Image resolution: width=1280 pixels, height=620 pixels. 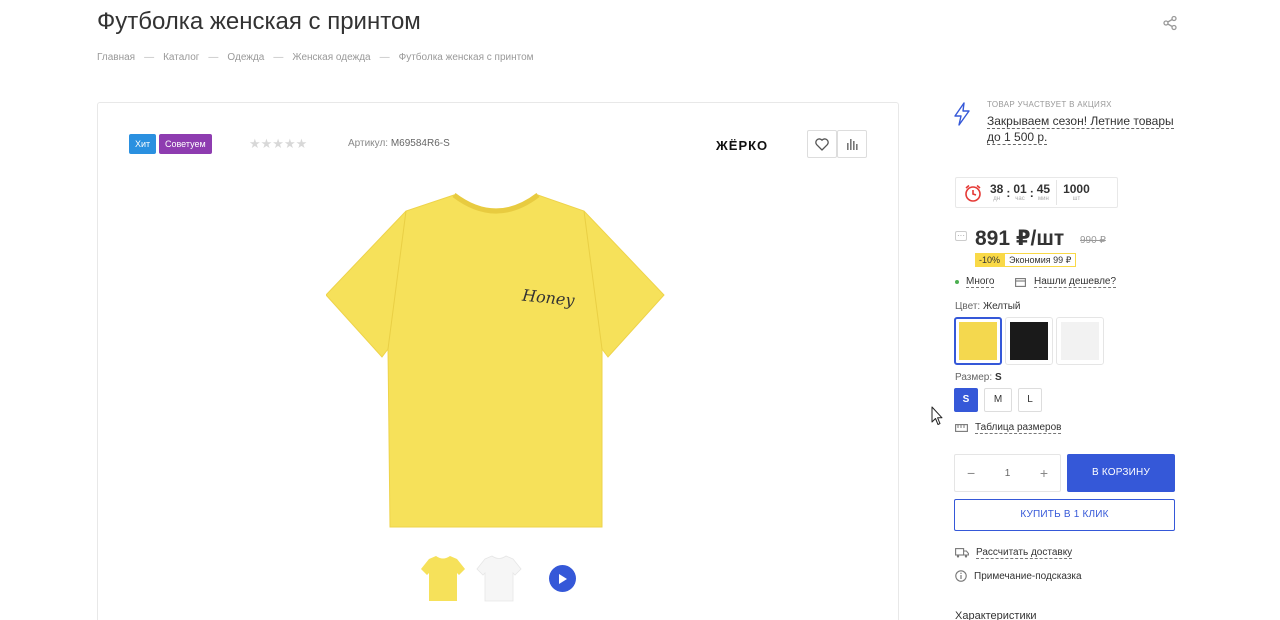 What do you see at coordinates (971, 473) in the screenshot?
I see `quantity-decrease-button: −` at bounding box center [971, 473].